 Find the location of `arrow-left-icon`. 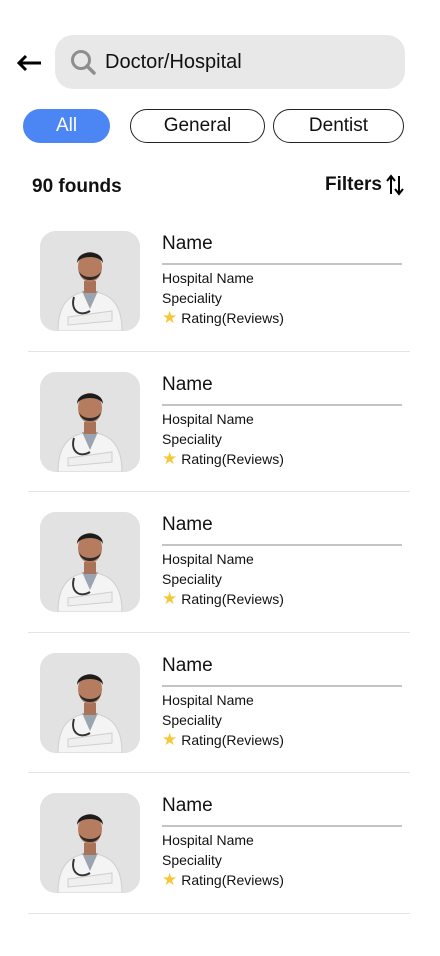

arrow-left-icon is located at coordinates (28, 63).